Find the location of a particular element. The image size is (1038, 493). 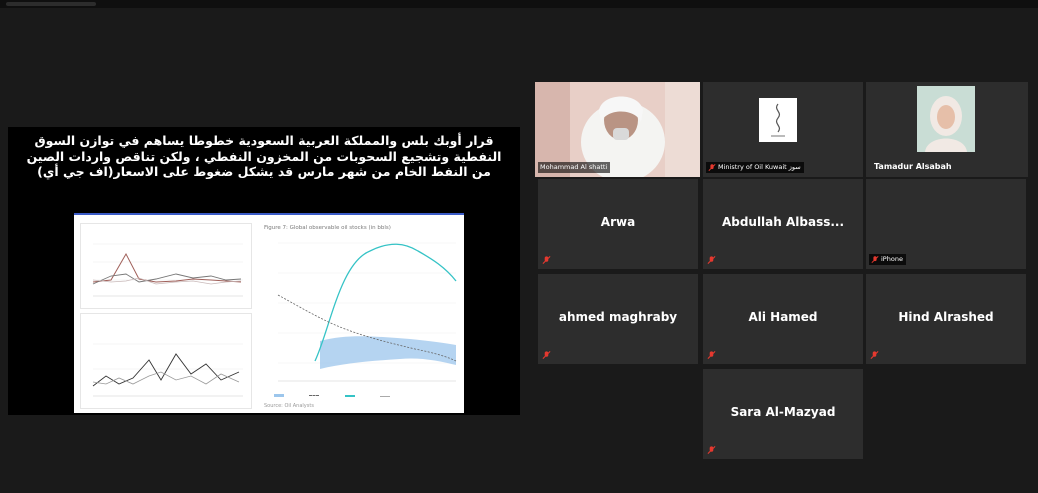

participant-tile-3: Tamadur Alsabah is located at coordinates (947, 129).